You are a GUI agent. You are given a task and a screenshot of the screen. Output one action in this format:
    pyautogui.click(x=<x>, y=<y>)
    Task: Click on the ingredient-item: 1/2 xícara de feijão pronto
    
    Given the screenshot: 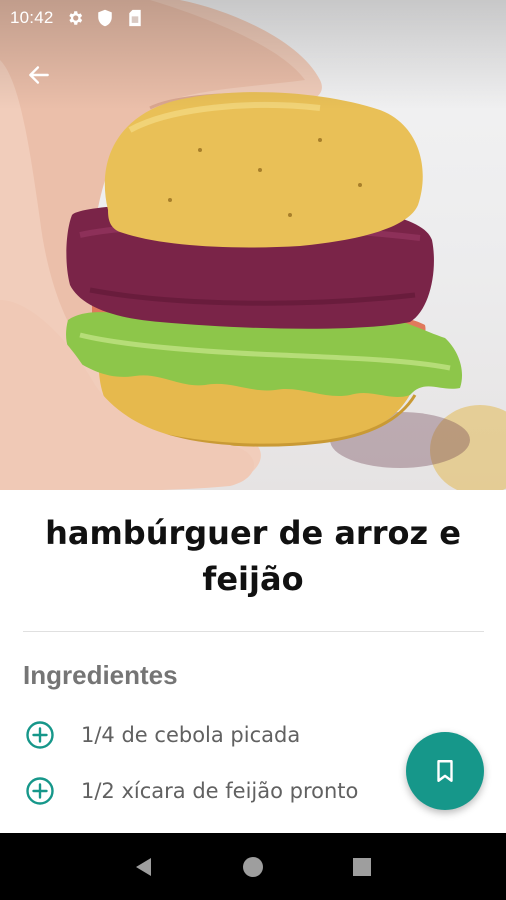 What is the action you would take?
    pyautogui.click(x=190, y=791)
    